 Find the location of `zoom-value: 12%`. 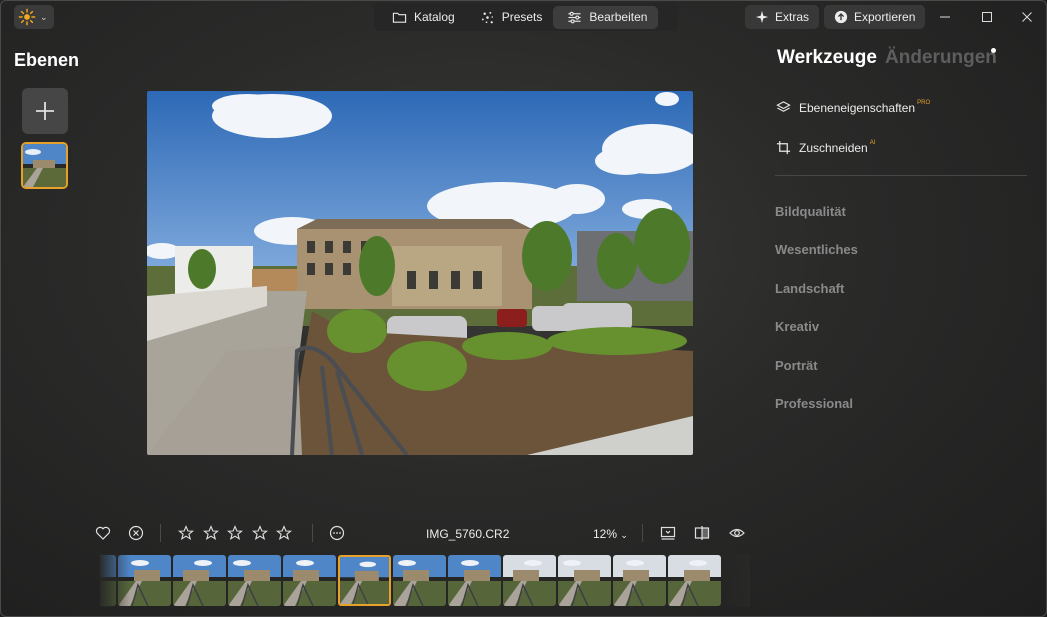

zoom-value: 12% is located at coordinates (605, 534).